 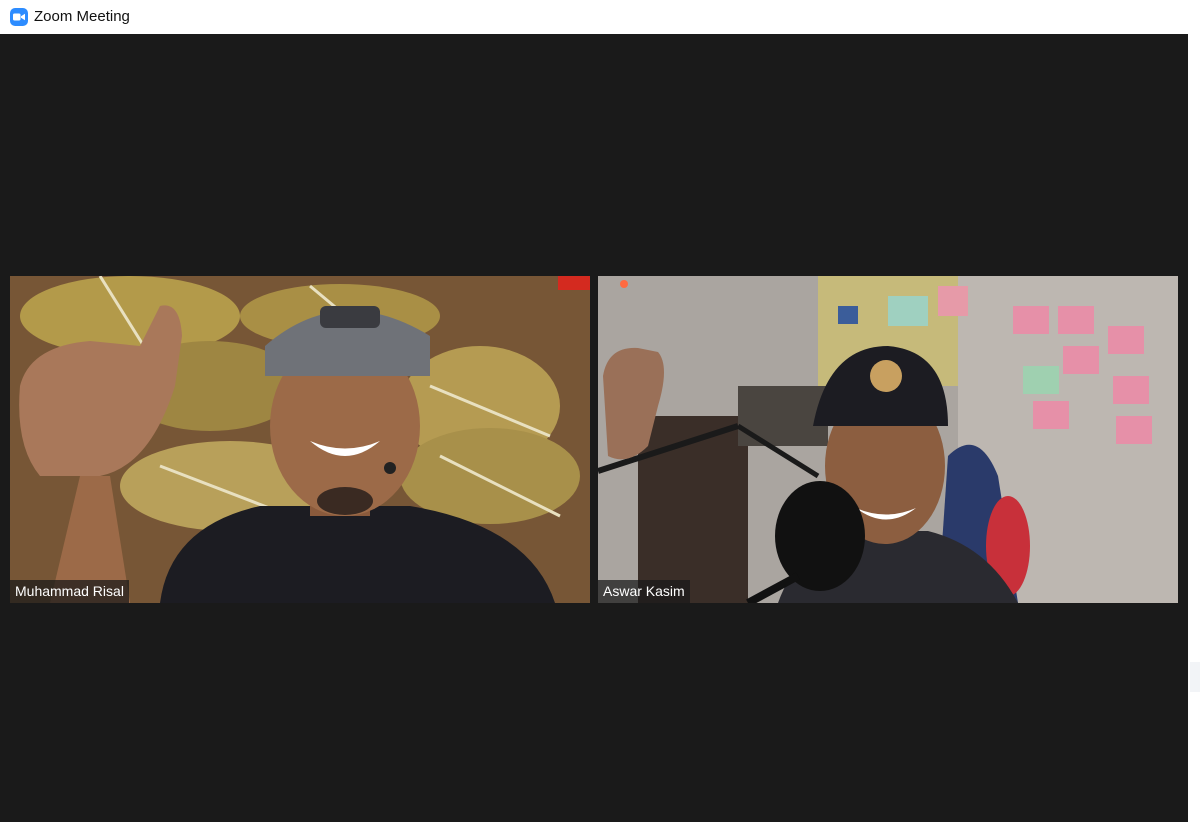 What do you see at coordinates (82, 16) in the screenshot?
I see `window-title: Zoom Meeting` at bounding box center [82, 16].